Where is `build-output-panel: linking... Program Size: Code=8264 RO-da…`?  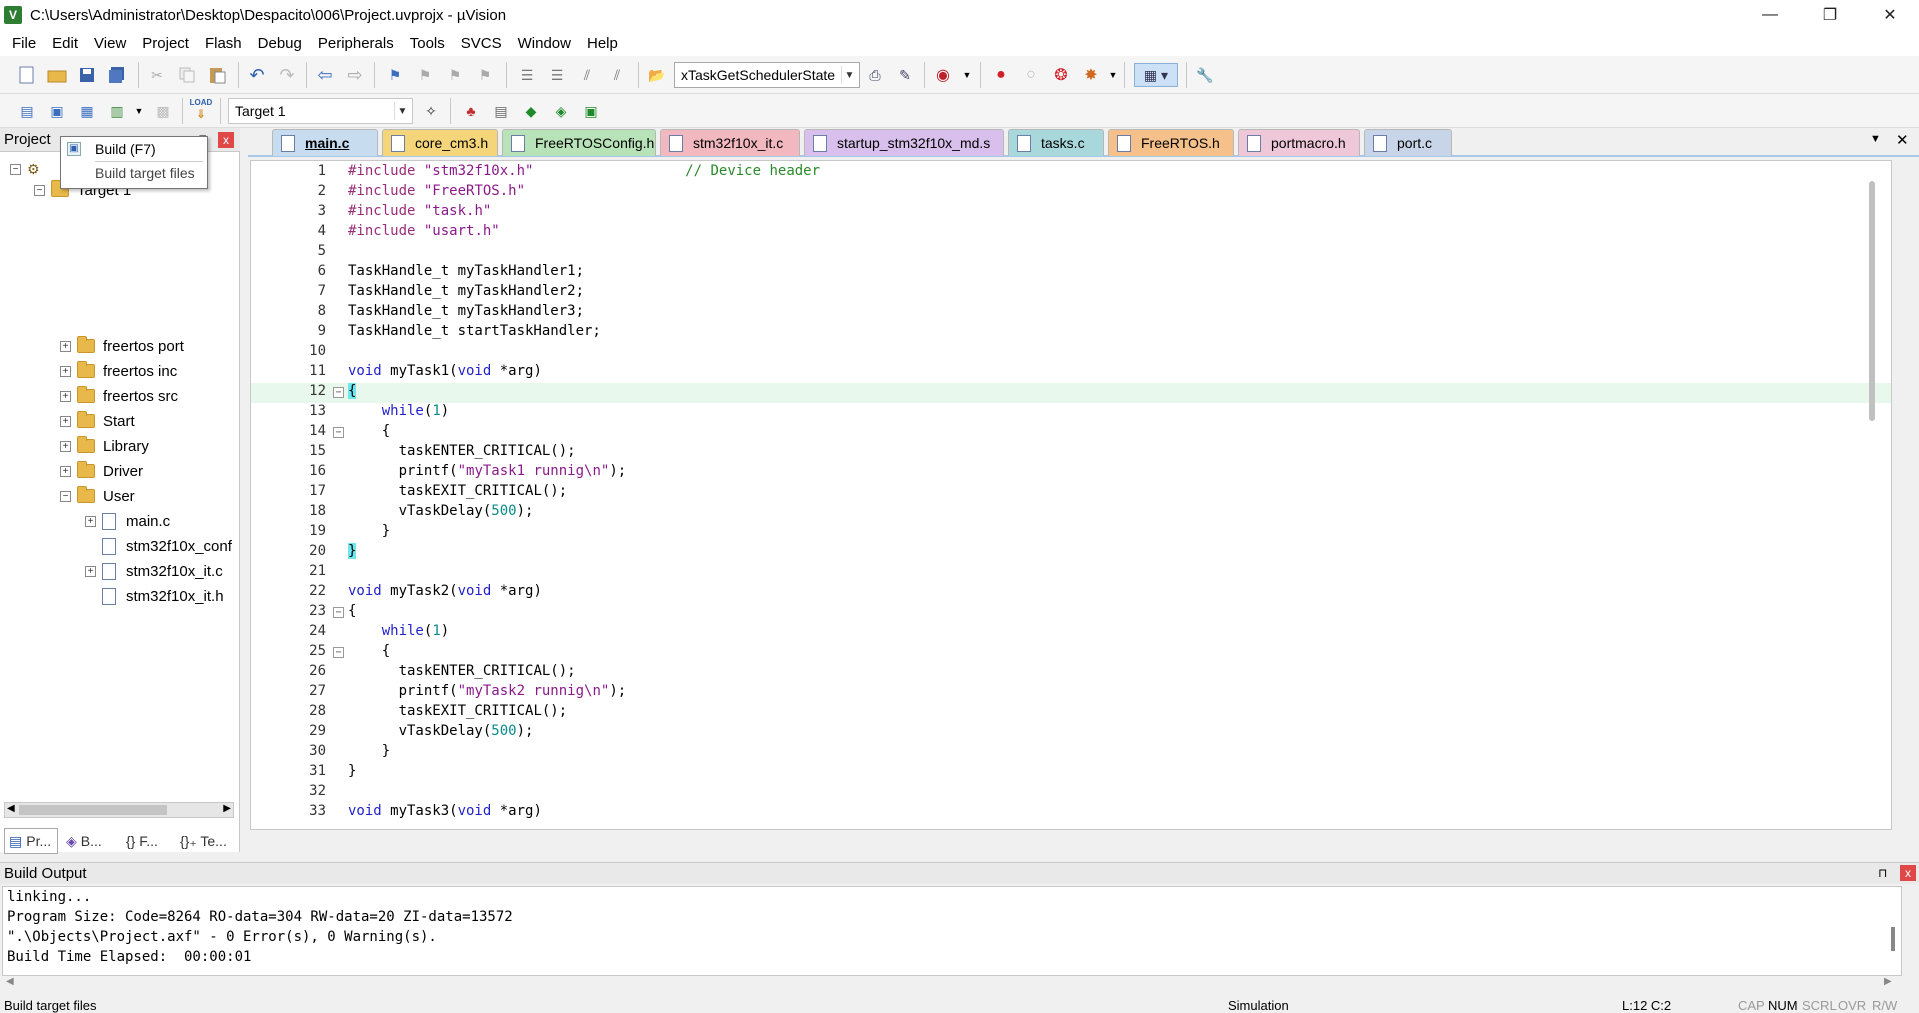
build-output-panel: linking... Program Size: Code=8264 RO-da… is located at coordinates (952, 931).